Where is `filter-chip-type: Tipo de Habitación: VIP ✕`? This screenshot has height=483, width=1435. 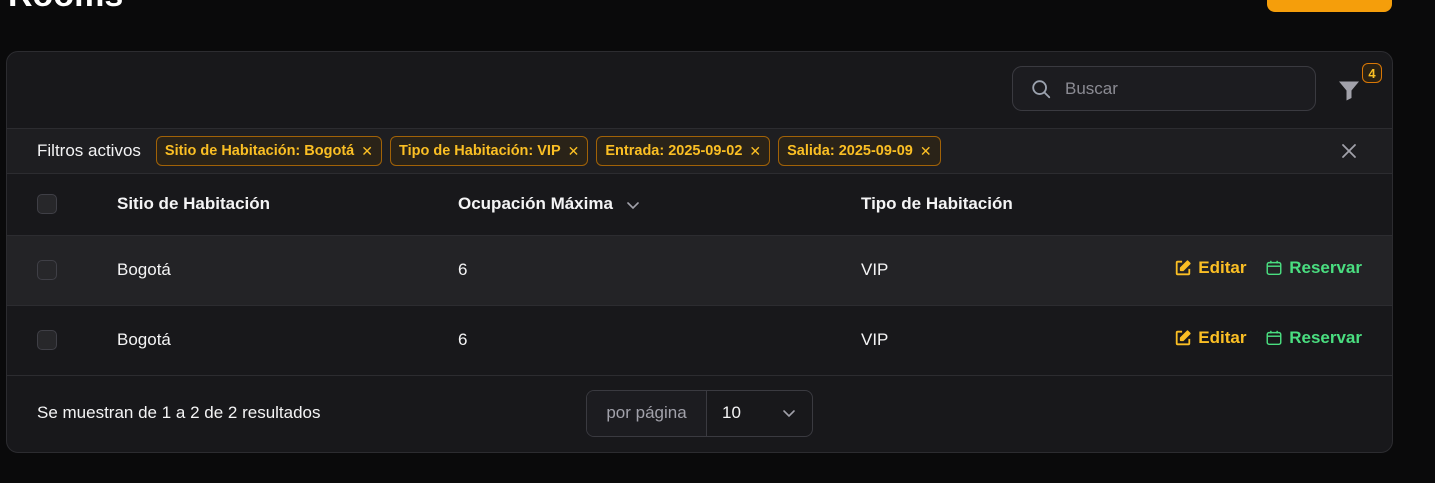
filter-chip-type: Tipo de Habitación: VIP ✕ is located at coordinates (489, 151).